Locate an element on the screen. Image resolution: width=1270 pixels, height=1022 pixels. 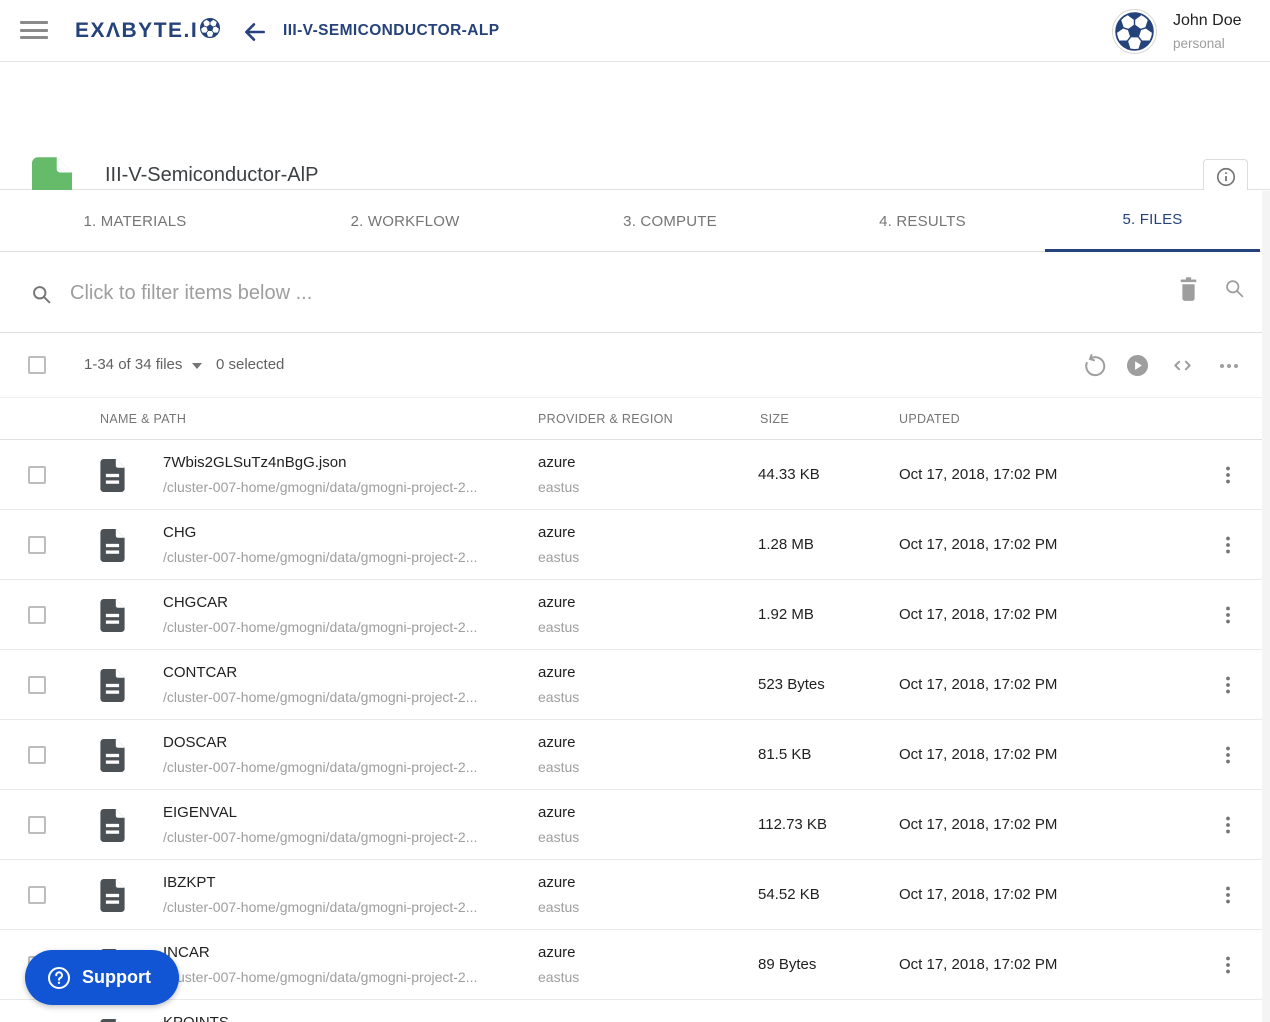
tab-3-compute: 3. COMPUTE is located at coordinates (670, 221).